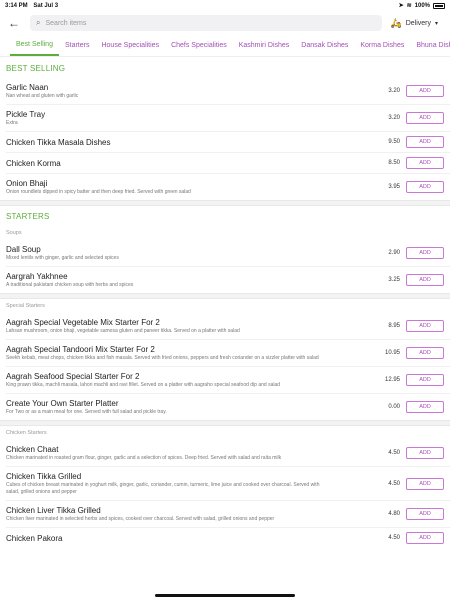 This screenshot has width=450, height=600. I want to click on menu-item: Chicken Tikka Masala Dishes 9.50 ADD, so click(225, 142).